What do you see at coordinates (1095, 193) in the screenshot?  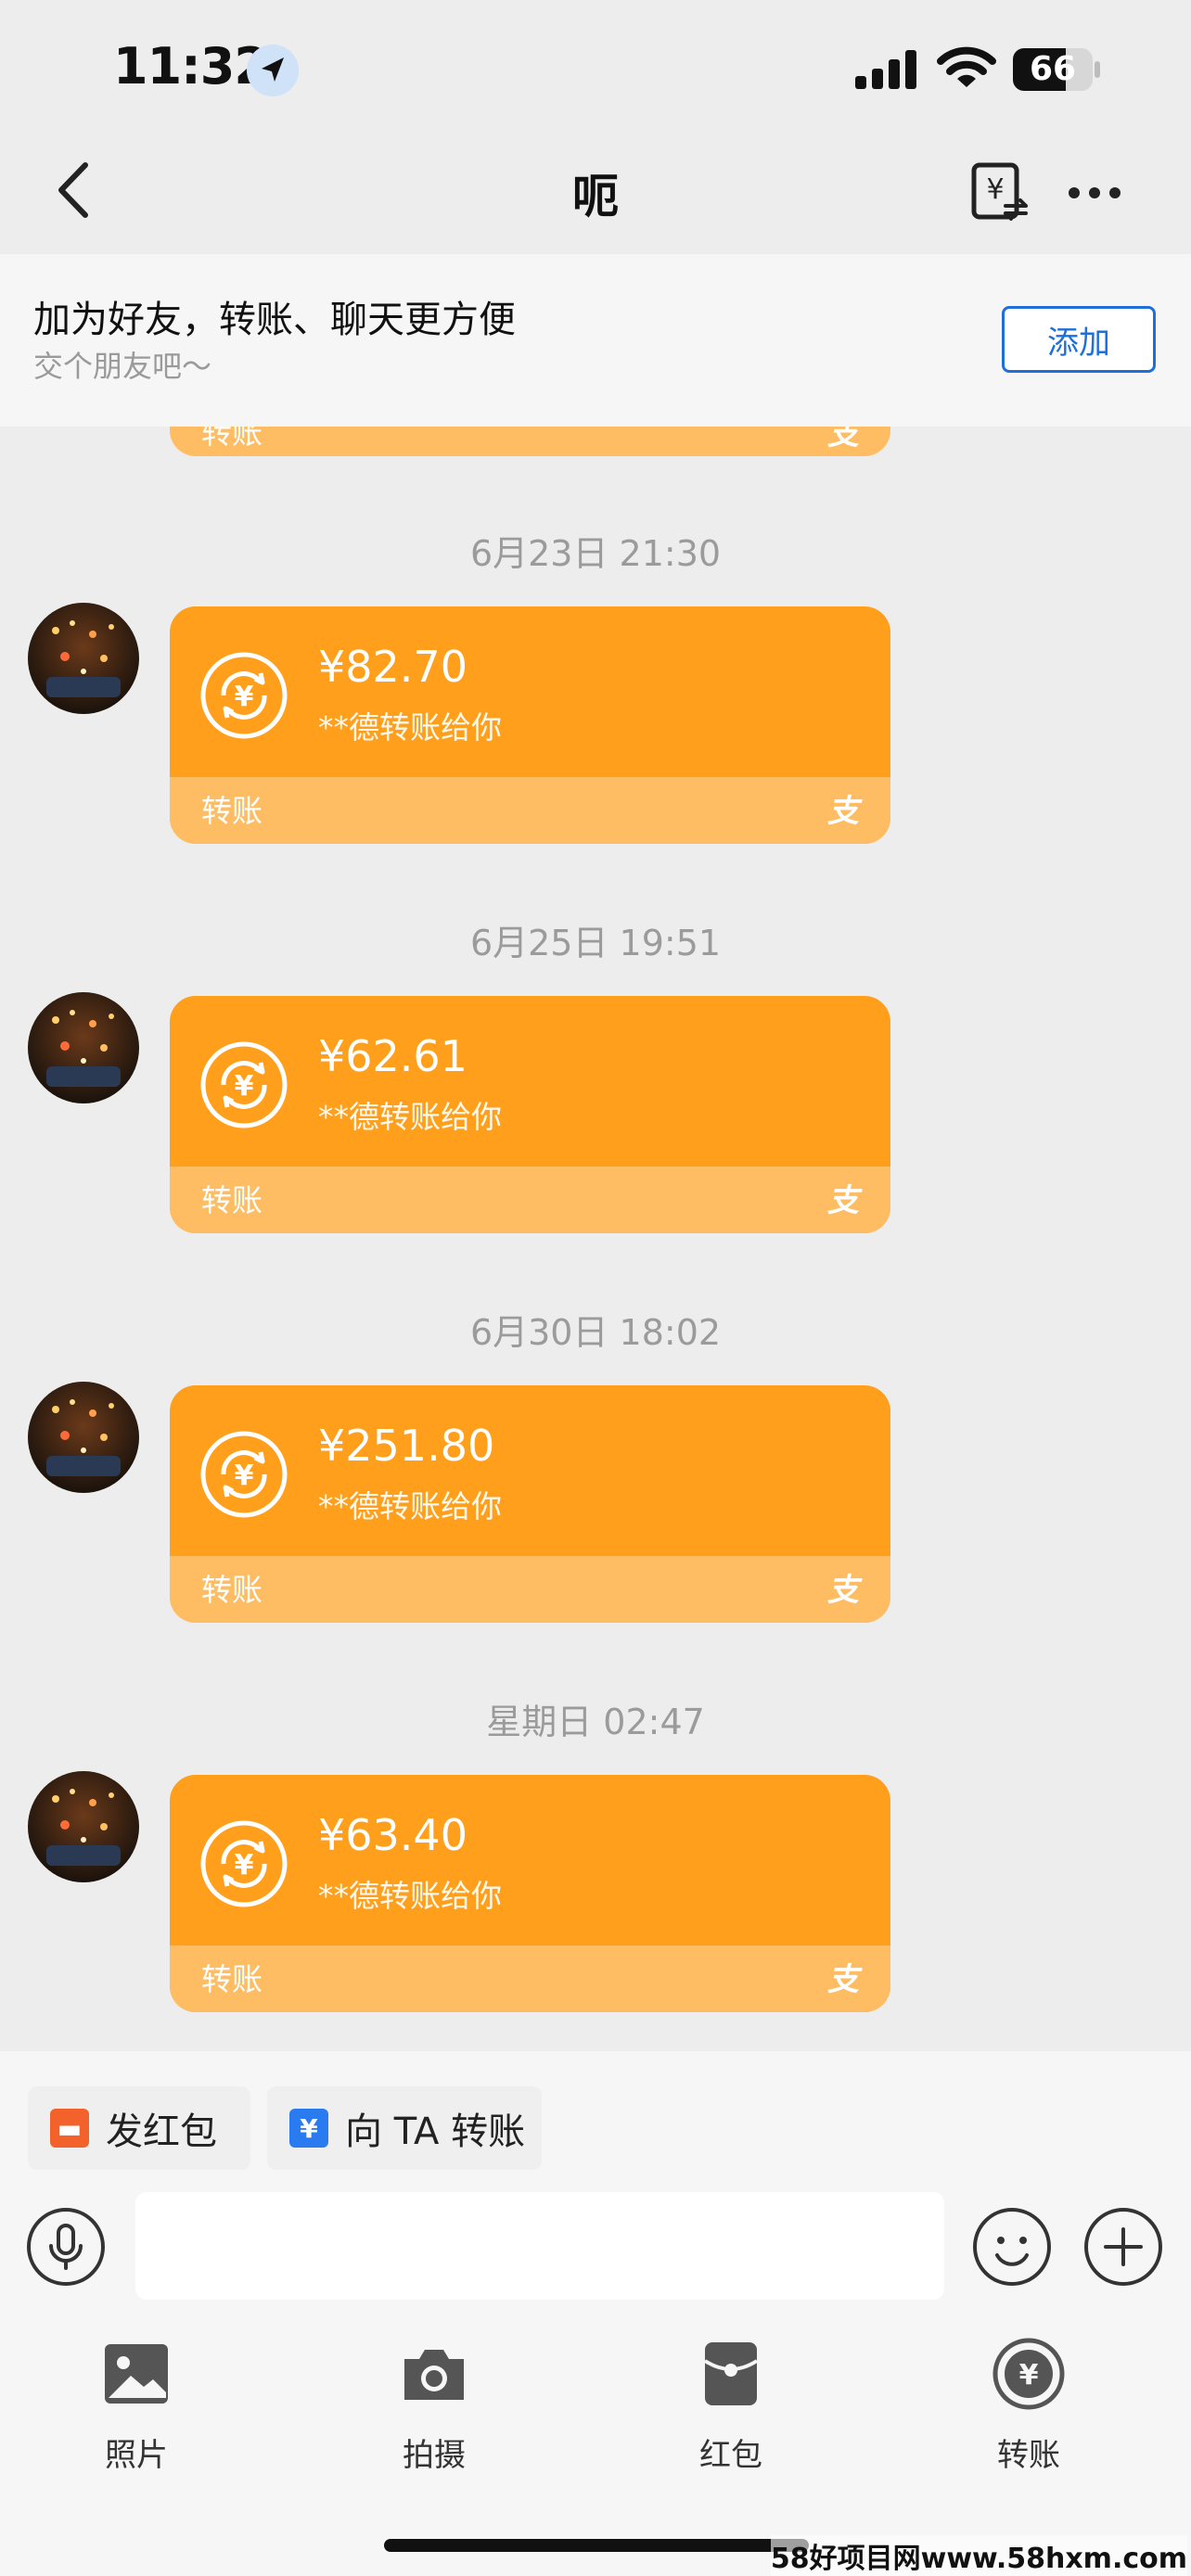 I see `more-options-icon` at bounding box center [1095, 193].